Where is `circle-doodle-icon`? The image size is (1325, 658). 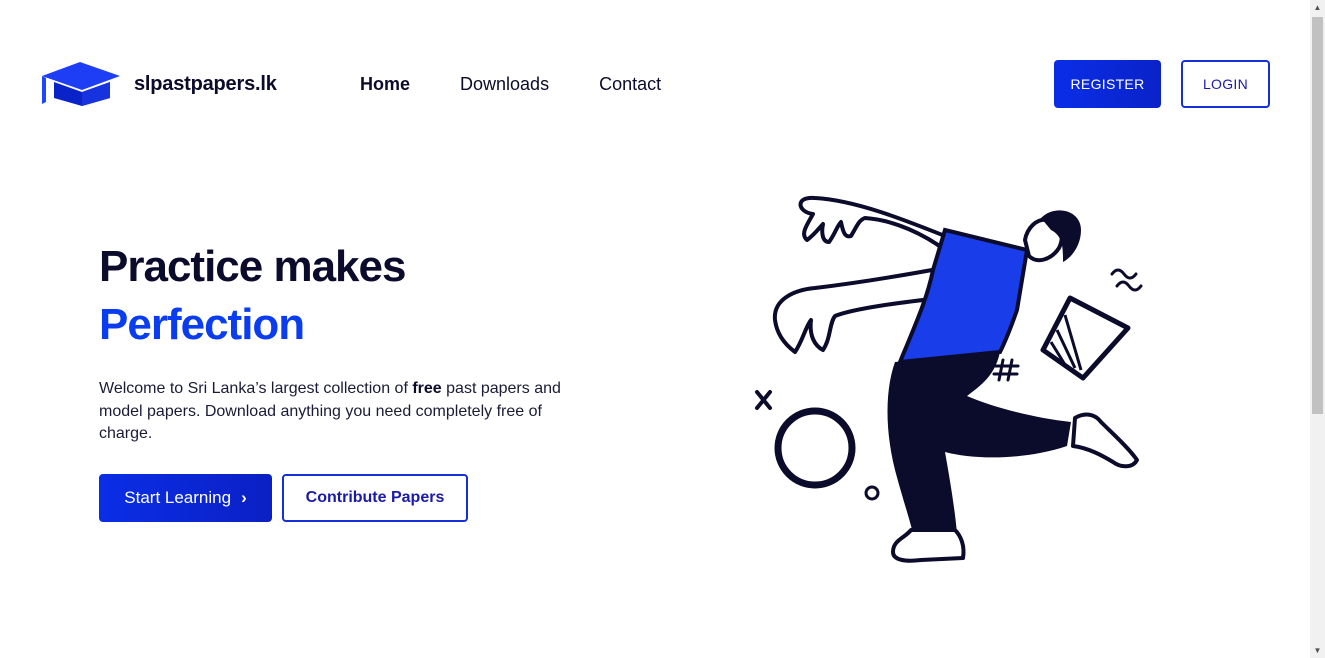
circle-doodle-icon is located at coordinates (815, 448).